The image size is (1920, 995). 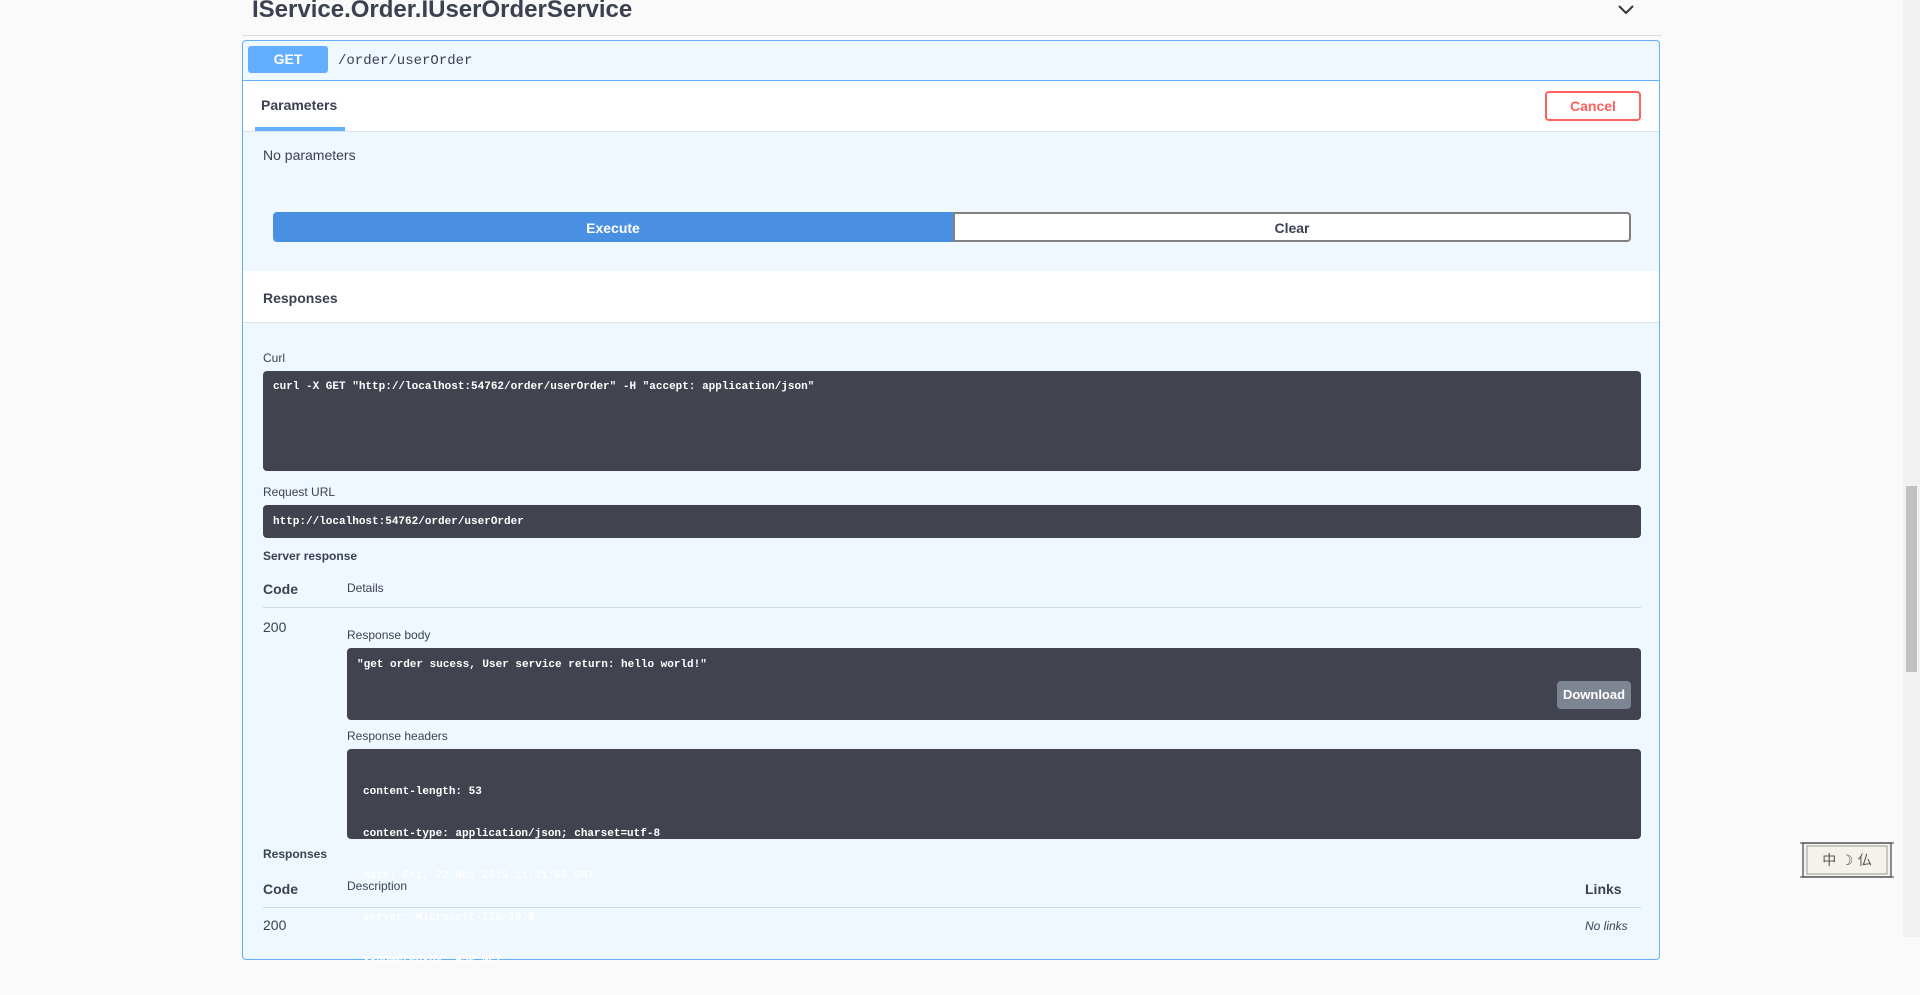 I want to click on operation-path: /order/userOrder, so click(x=405, y=61).